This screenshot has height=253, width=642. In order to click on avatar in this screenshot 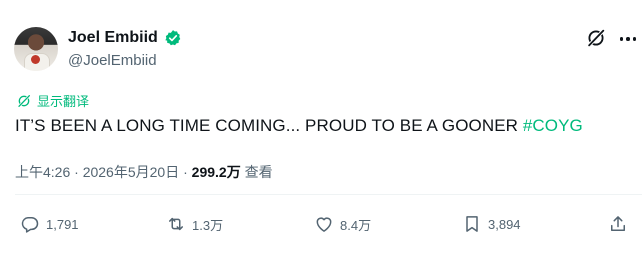, I will do `click(36, 49)`.